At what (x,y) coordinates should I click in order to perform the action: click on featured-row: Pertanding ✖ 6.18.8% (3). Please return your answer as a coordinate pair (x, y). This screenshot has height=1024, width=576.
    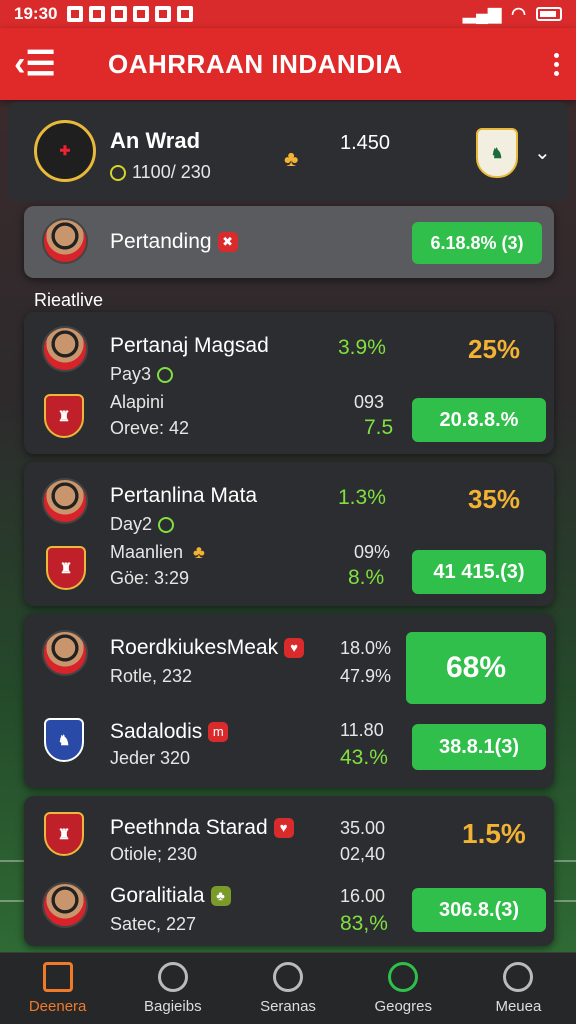
    Looking at the image, I should click on (289, 242).